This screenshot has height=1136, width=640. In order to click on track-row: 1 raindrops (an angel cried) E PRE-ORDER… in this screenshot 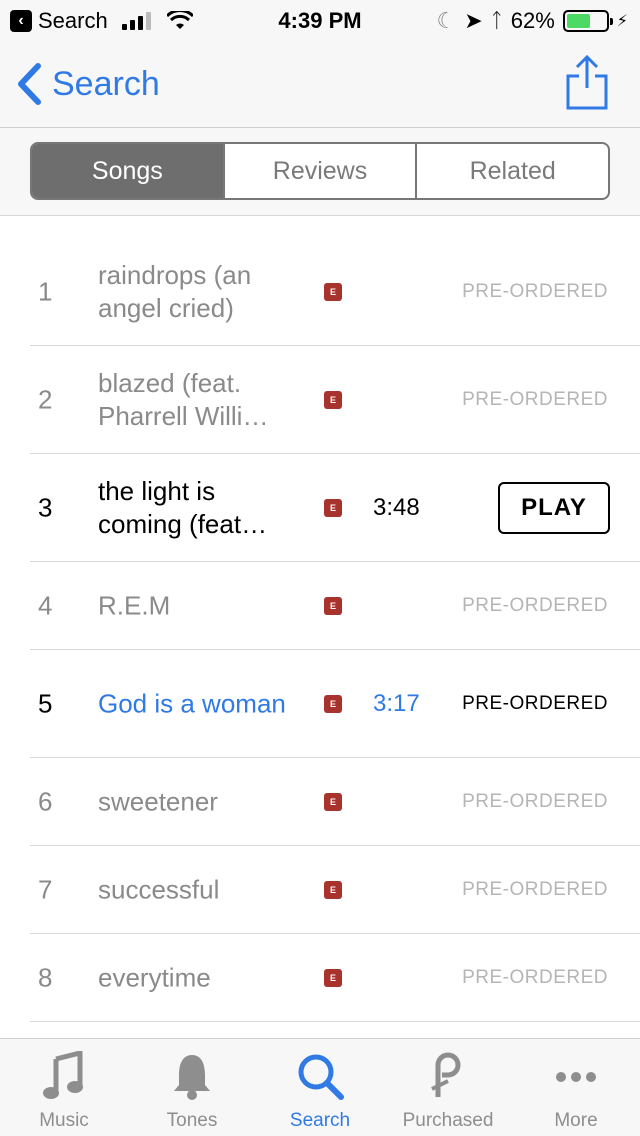, I will do `click(335, 292)`.